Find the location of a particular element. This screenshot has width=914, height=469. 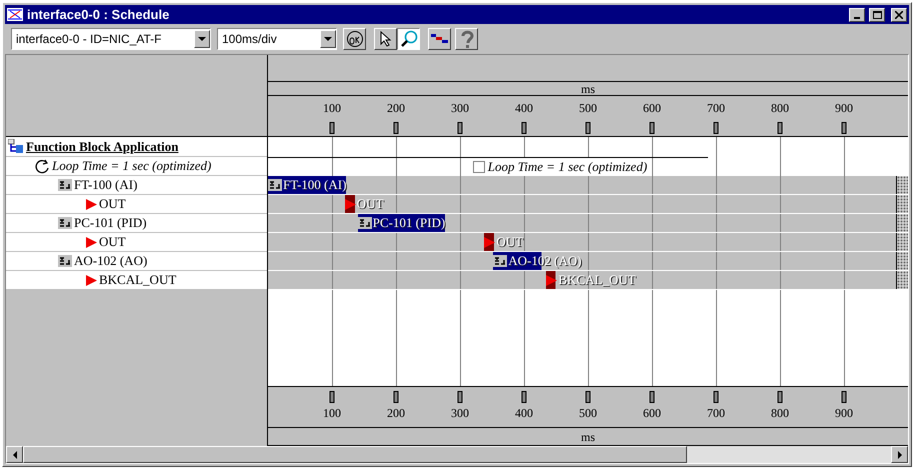

schedule-blocks-icon is located at coordinates (439, 39).